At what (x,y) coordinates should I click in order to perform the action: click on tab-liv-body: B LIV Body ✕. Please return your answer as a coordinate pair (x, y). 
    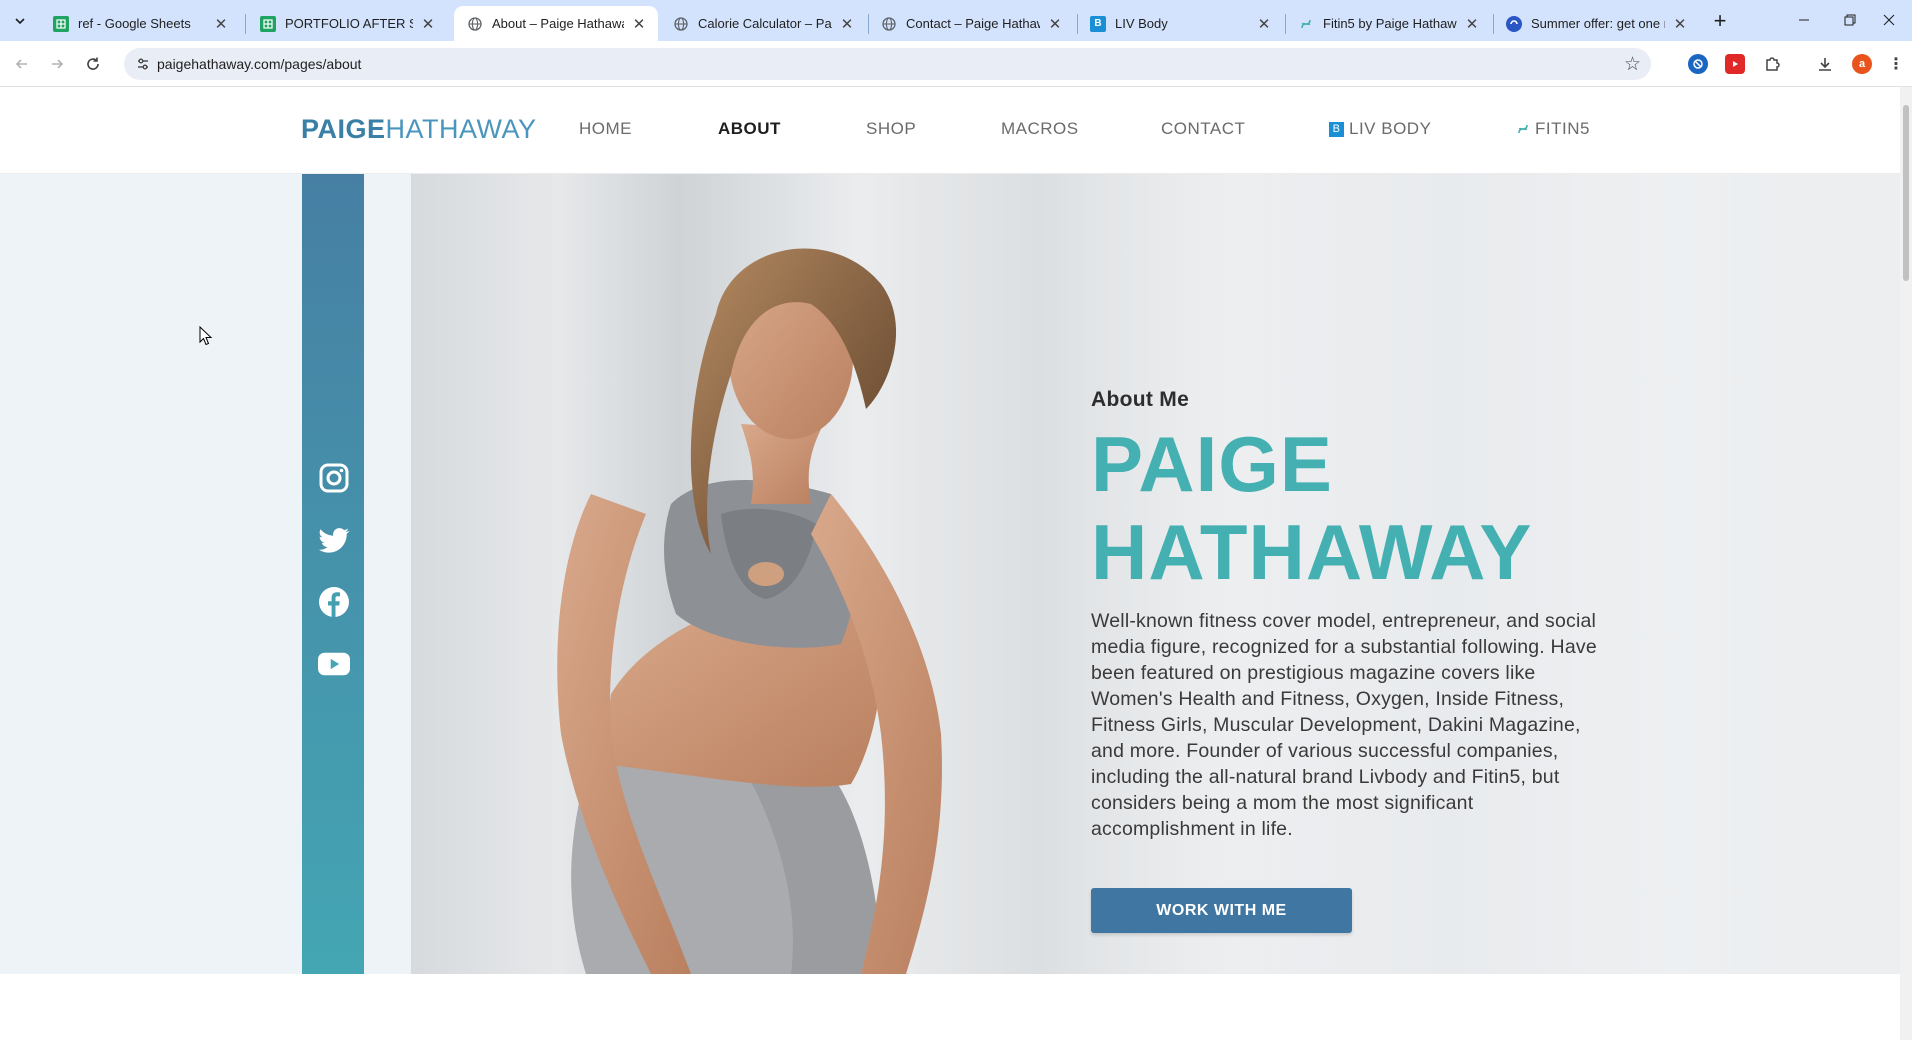
    Looking at the image, I should click on (1180, 23).